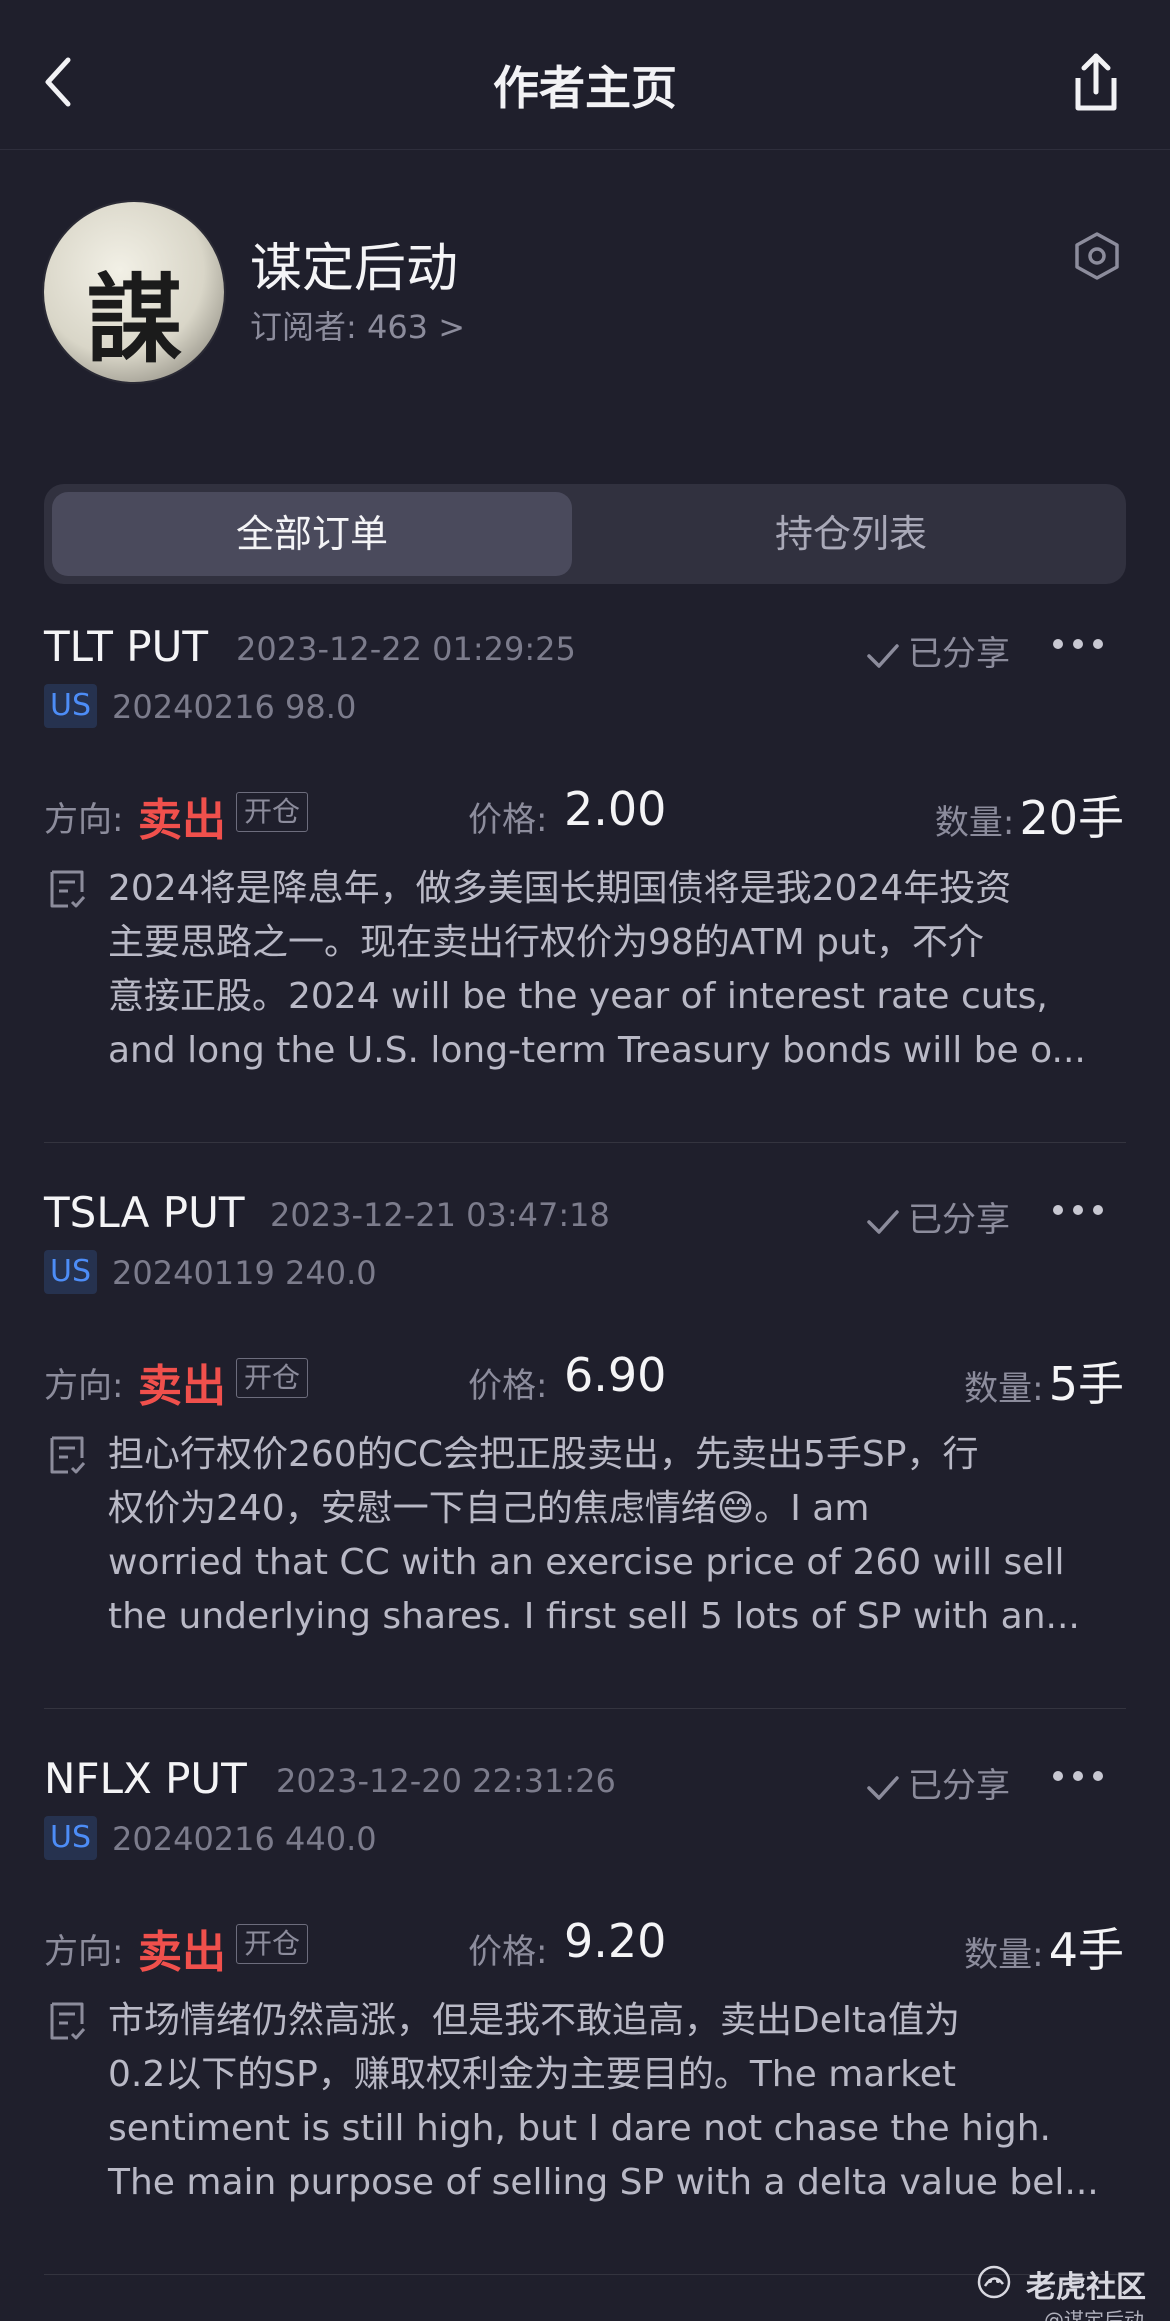 This screenshot has width=1170, height=2321. I want to click on quantity-value: 5手, so click(1086, 1384).